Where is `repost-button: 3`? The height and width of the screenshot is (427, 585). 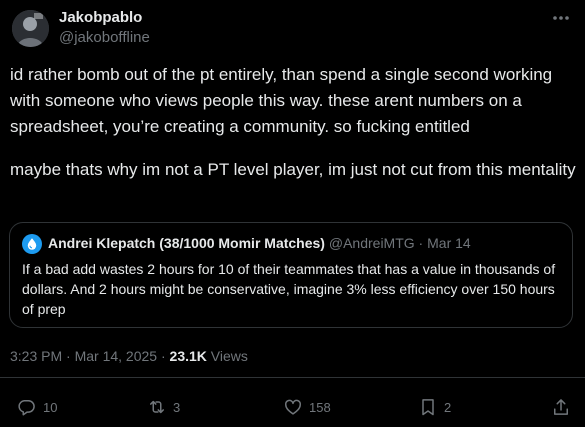 repost-button: 3 is located at coordinates (163, 407).